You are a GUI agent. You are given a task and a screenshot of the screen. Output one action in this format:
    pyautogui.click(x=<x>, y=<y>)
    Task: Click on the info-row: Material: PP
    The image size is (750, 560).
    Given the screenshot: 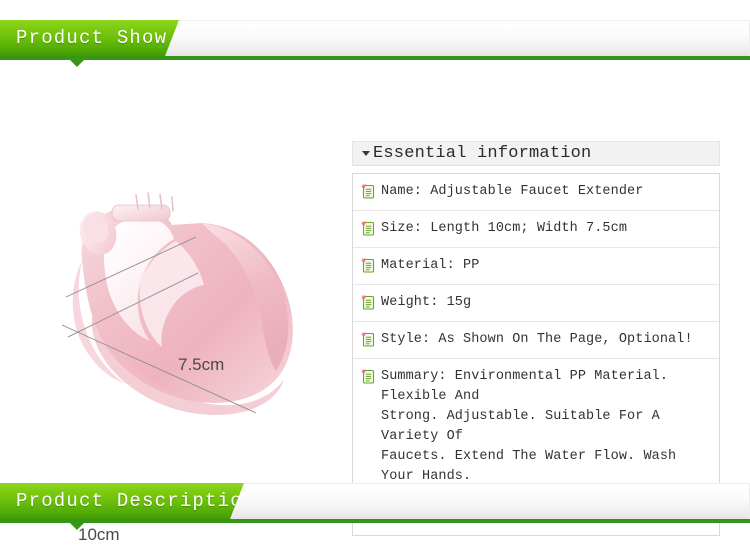 What is the action you would take?
    pyautogui.click(x=536, y=266)
    